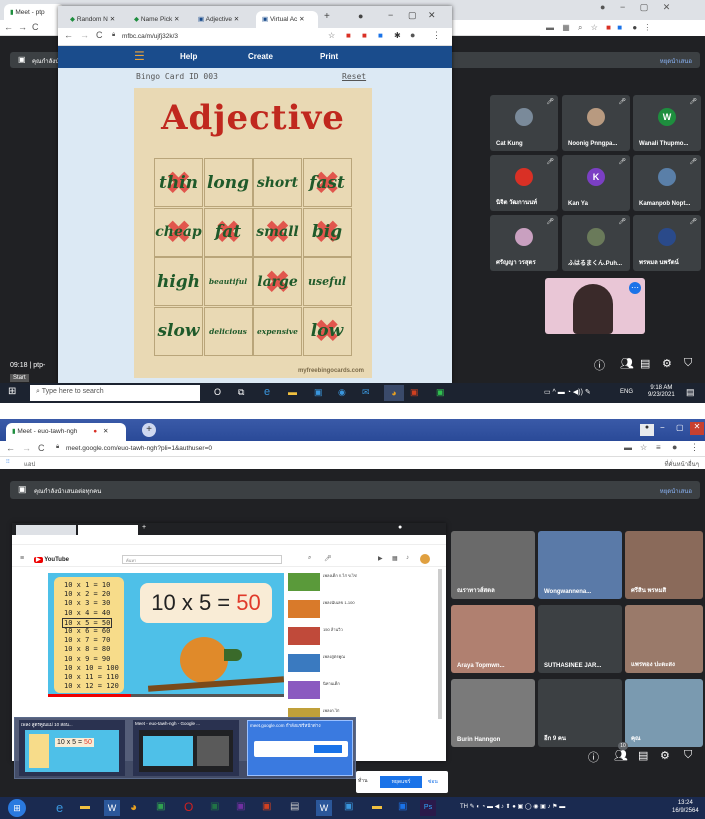  Describe the element at coordinates (355, 666) in the screenshot. I see `recommended-video: เพลงสูตรคูณ` at that location.